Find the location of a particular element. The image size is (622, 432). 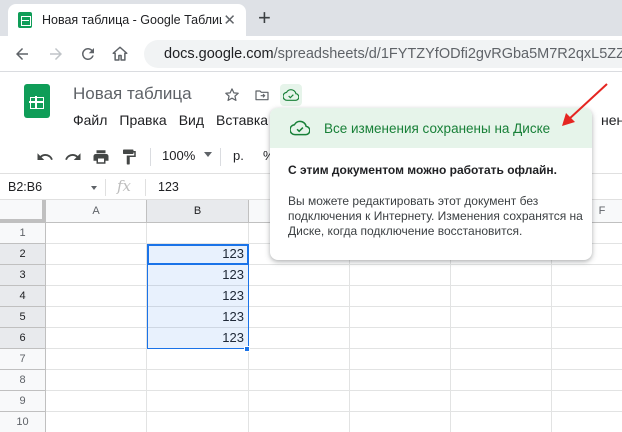

cell-a2 is located at coordinates (96, 254).